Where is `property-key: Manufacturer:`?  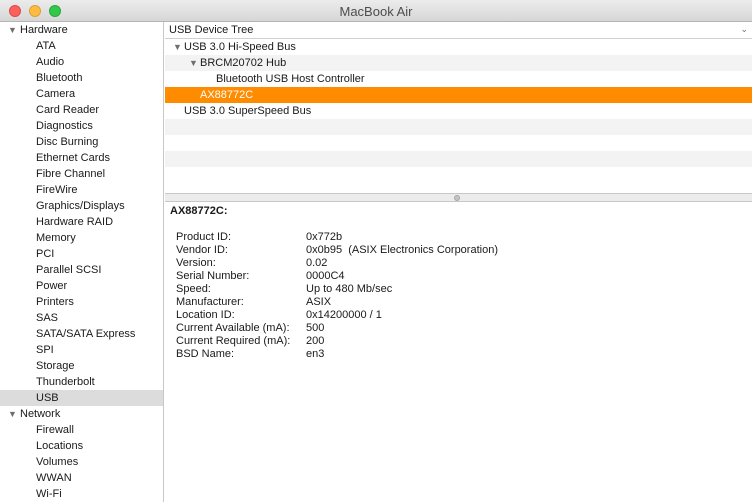
property-key: Manufacturer: is located at coordinates (210, 302).